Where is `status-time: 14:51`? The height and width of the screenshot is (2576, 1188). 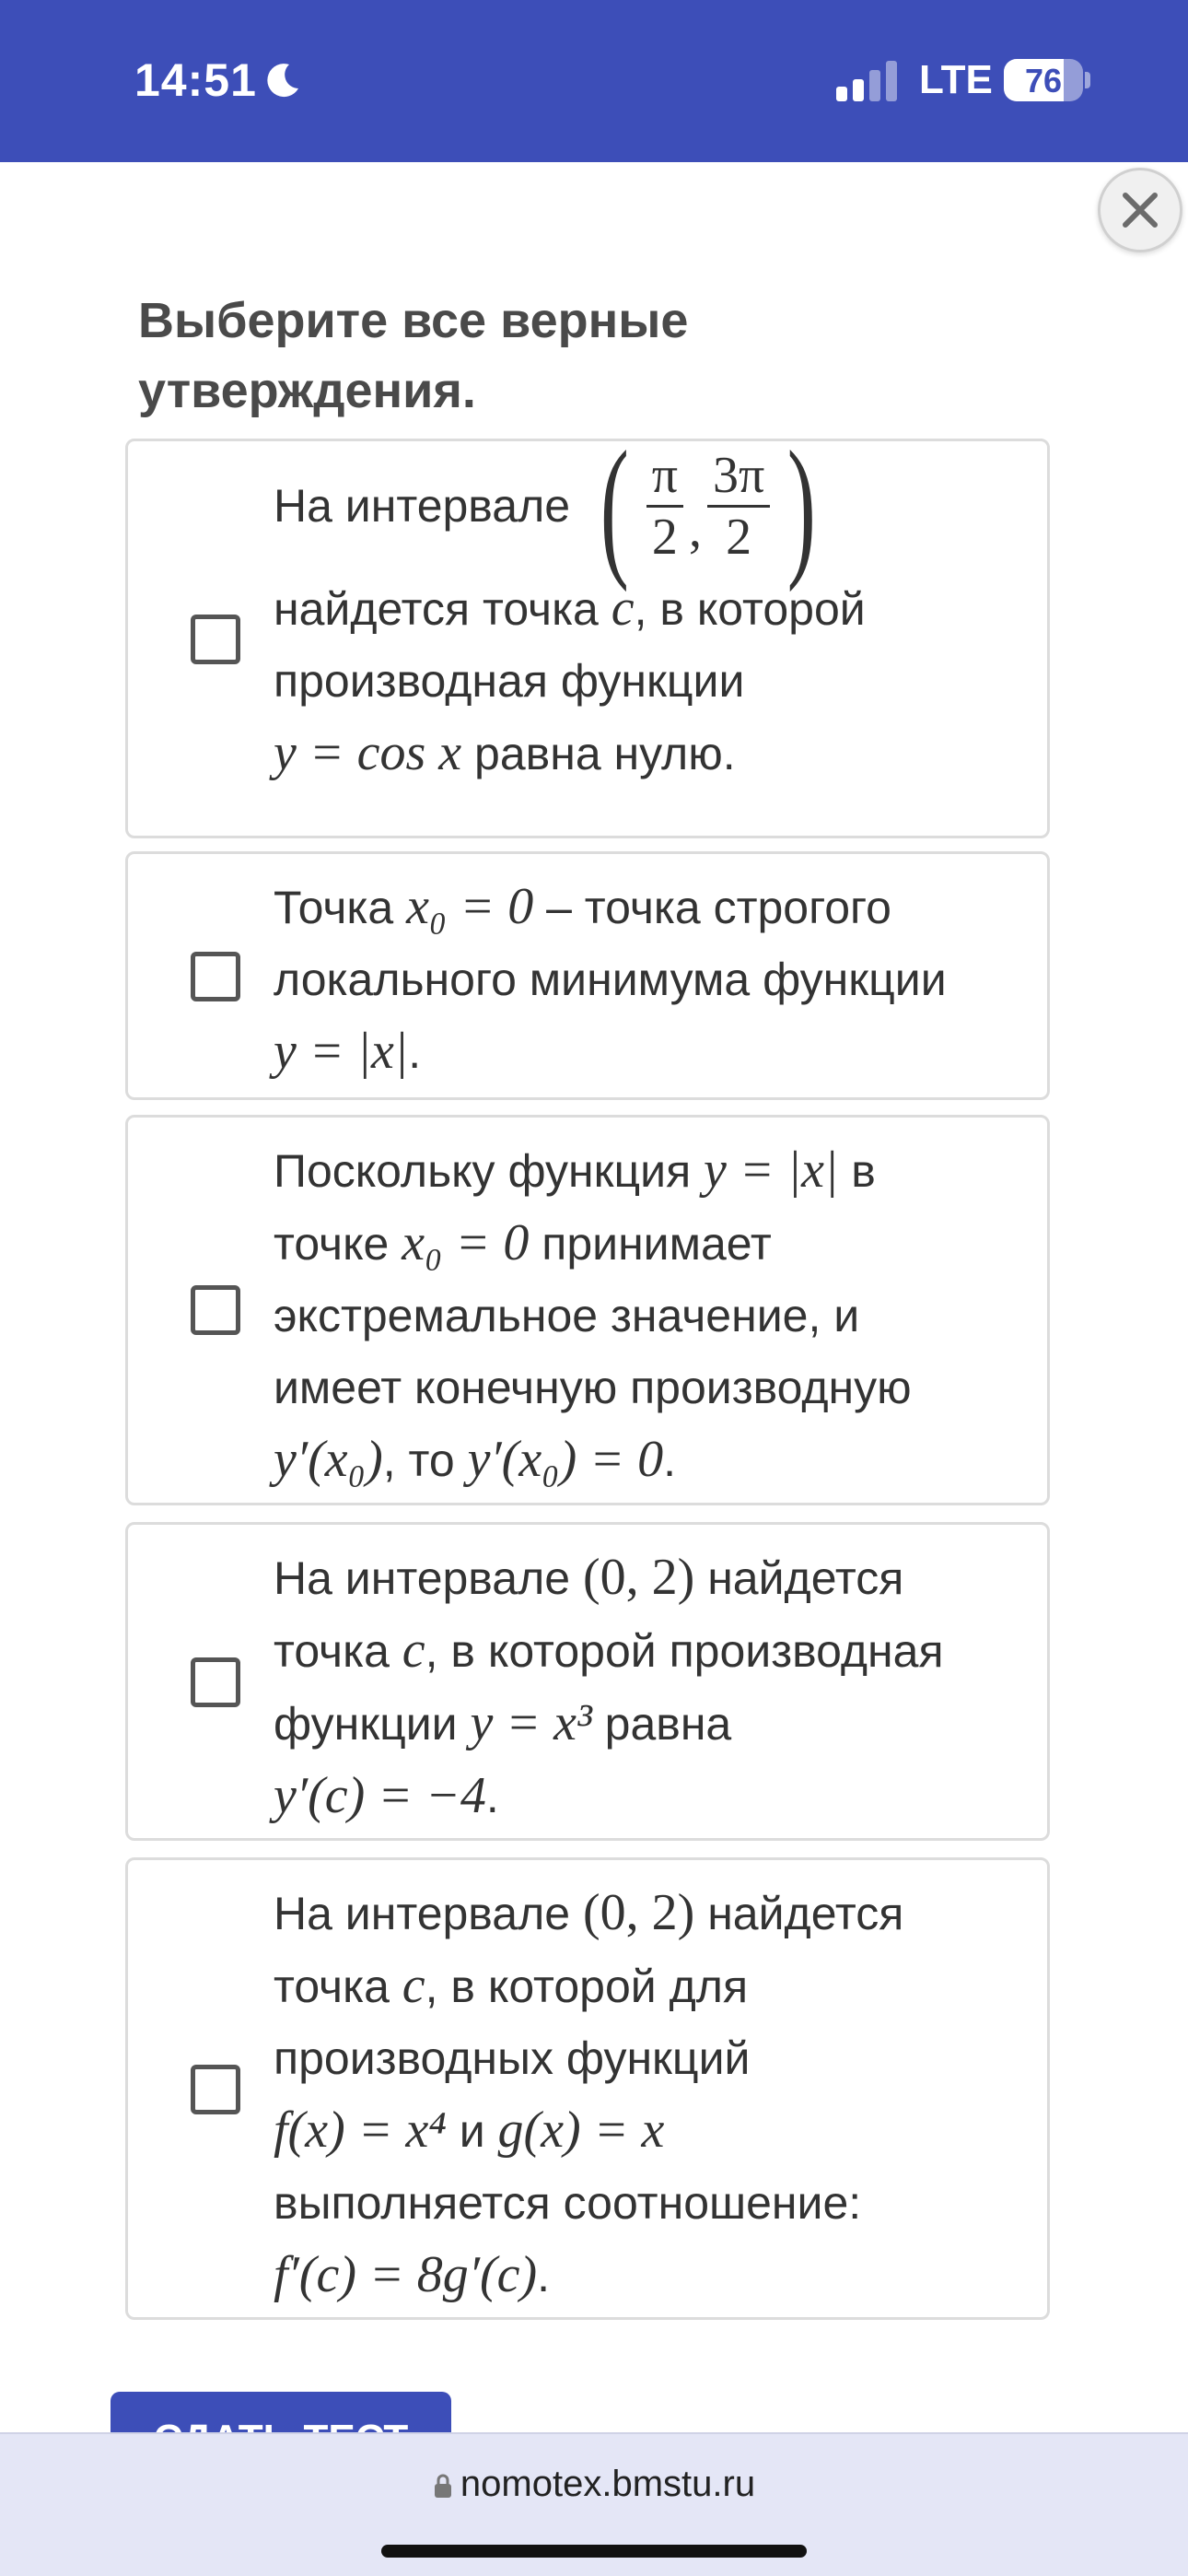 status-time: 14:51 is located at coordinates (195, 80).